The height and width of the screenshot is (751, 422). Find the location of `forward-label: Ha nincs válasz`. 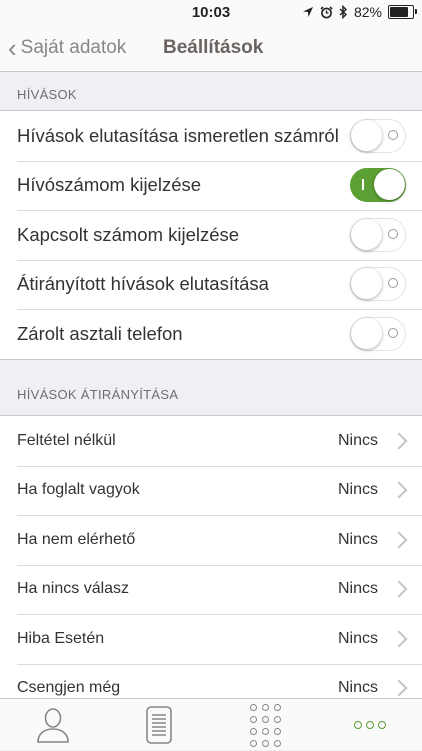

forward-label: Ha nincs válasz is located at coordinates (73, 589).